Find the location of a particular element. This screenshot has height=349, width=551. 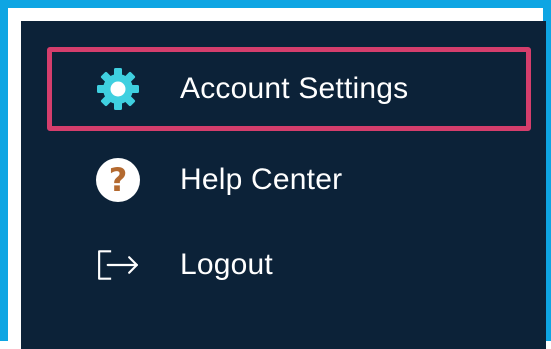

help-circle-icon: ? is located at coordinates (118, 180).